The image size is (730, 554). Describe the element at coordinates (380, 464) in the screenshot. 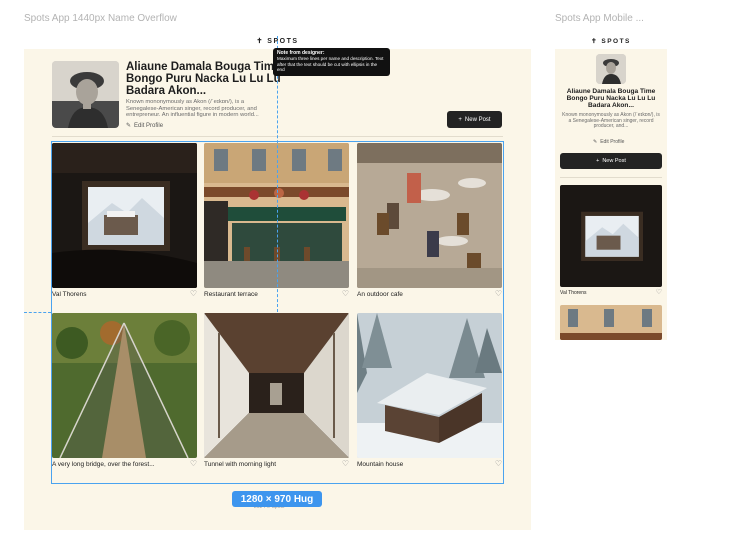

I see `card-caption: Mountain house` at that location.